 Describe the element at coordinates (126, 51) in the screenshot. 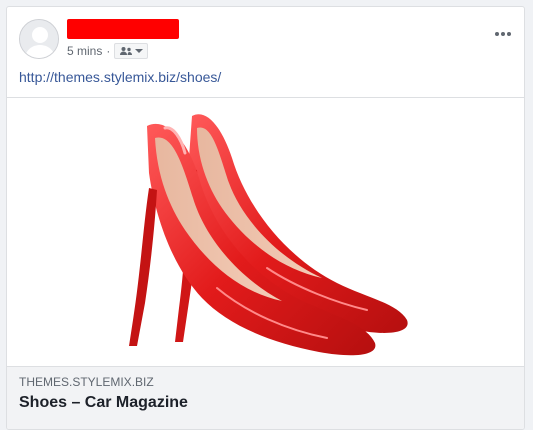

I see `friends-icon` at that location.